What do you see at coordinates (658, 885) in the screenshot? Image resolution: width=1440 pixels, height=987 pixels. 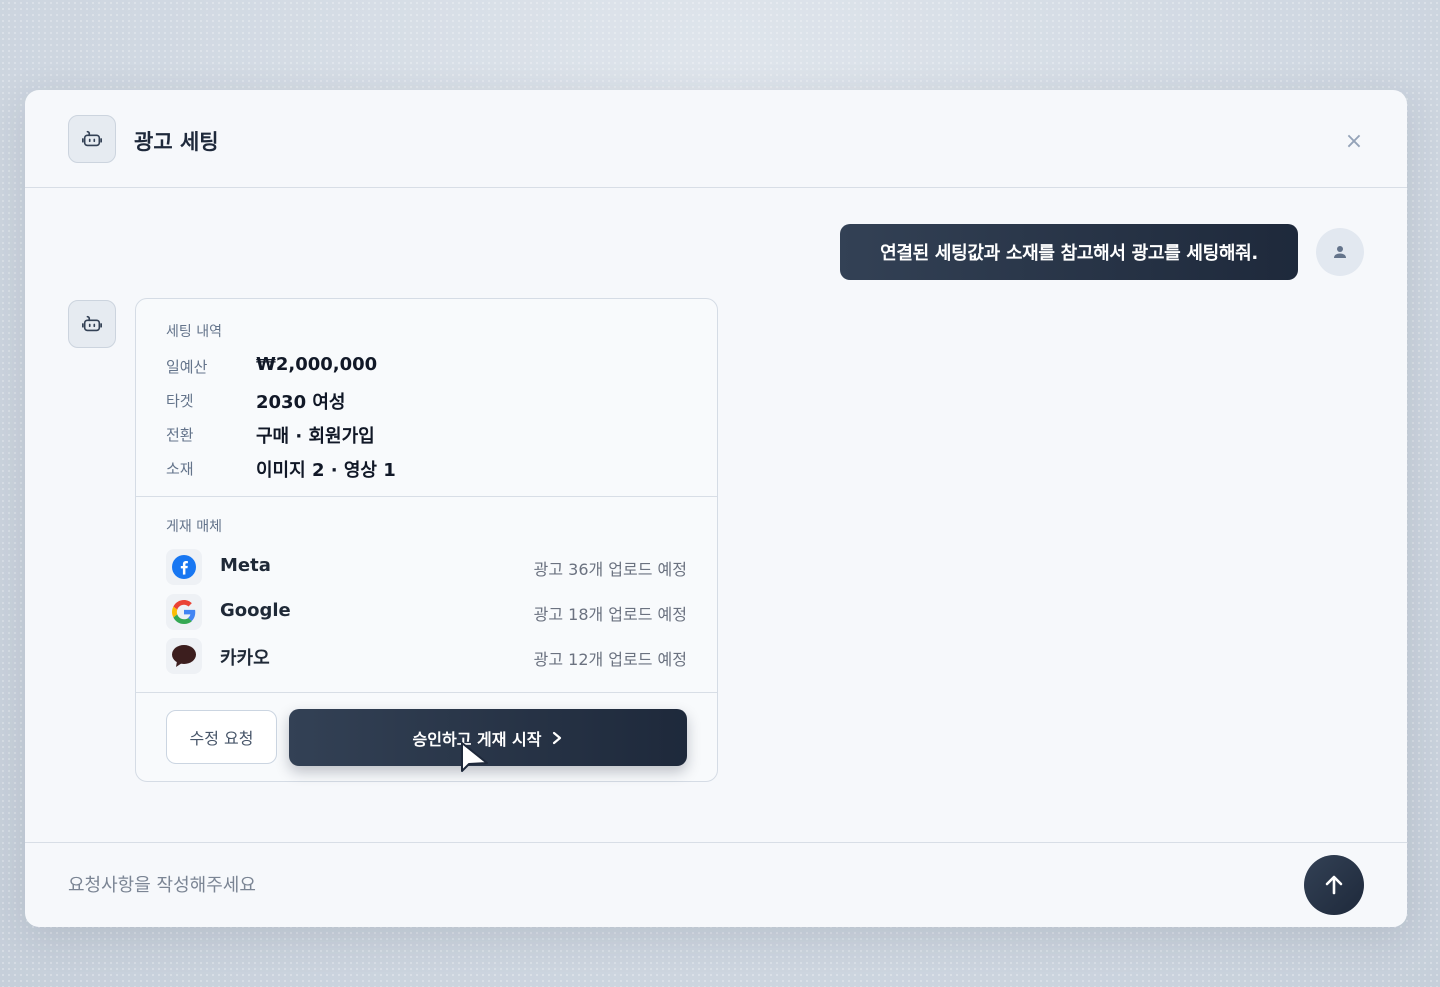 I see `message-input` at bounding box center [658, 885].